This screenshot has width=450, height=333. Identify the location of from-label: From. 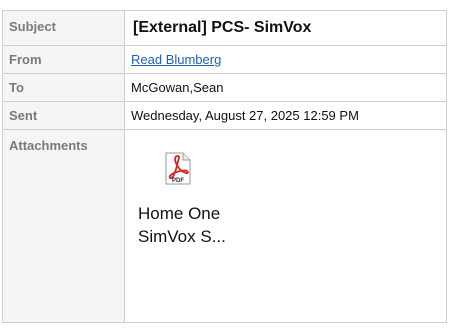
(63, 59).